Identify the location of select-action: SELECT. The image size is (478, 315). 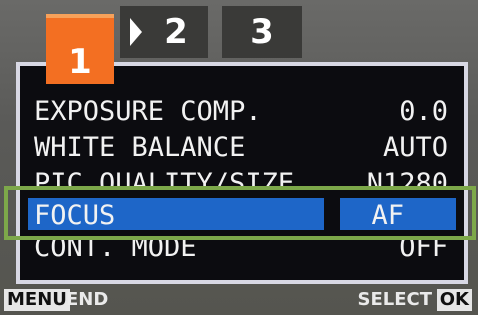
(394, 299).